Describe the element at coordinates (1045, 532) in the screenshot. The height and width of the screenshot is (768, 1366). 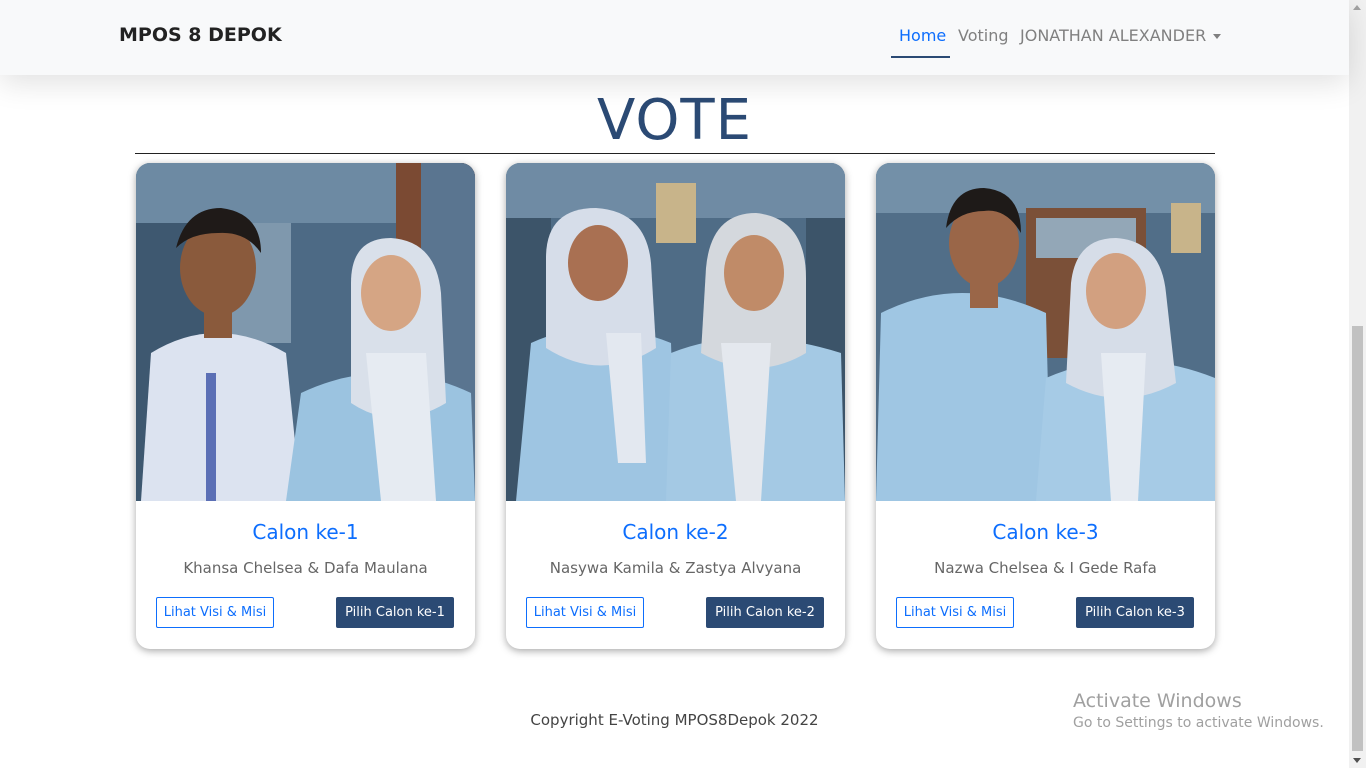
I see `candidate-title: Calon ke-3` at that location.